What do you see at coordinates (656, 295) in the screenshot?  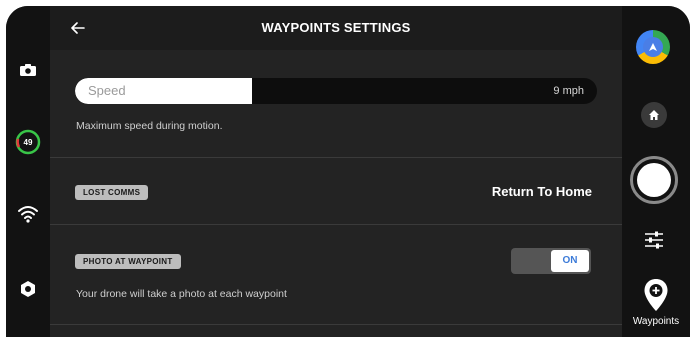 I see `waypoint-pin-icon` at bounding box center [656, 295].